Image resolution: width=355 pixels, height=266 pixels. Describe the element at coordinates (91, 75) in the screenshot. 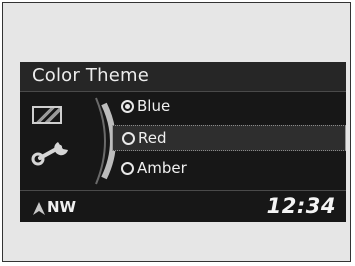

I see `screen-title: Color Theme` at that location.